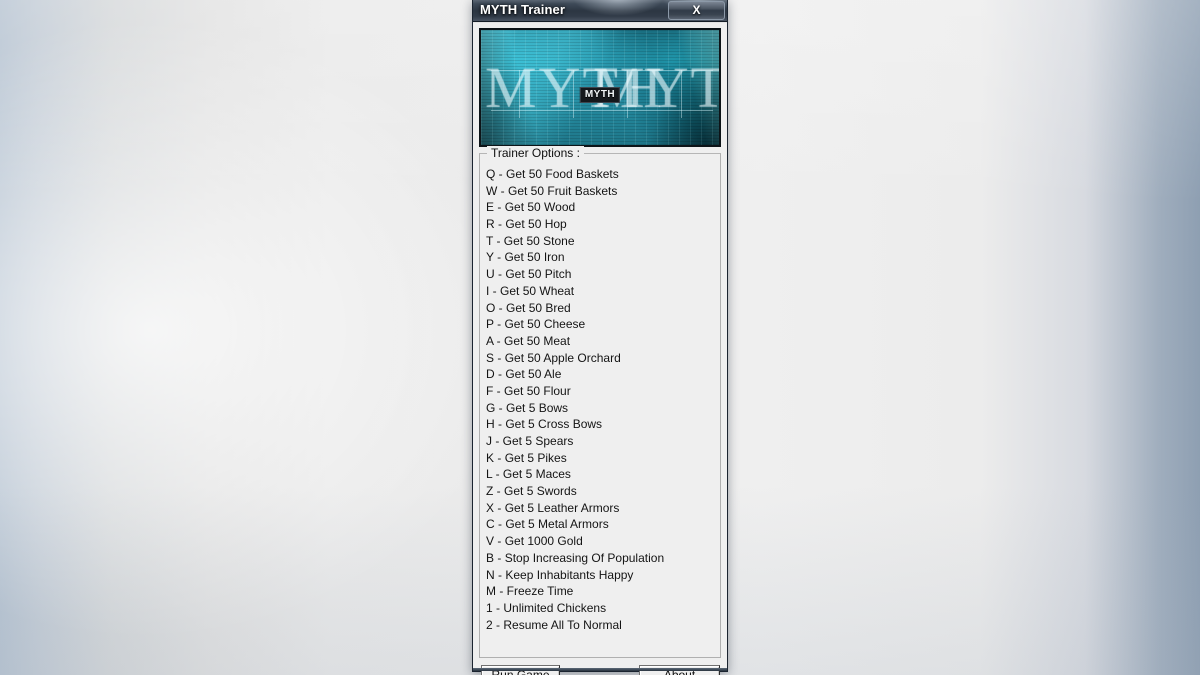 The image size is (1200, 675). Describe the element at coordinates (584, 557) in the screenshot. I see `trainer-option-label: Stop Increasing Of Population` at that location.